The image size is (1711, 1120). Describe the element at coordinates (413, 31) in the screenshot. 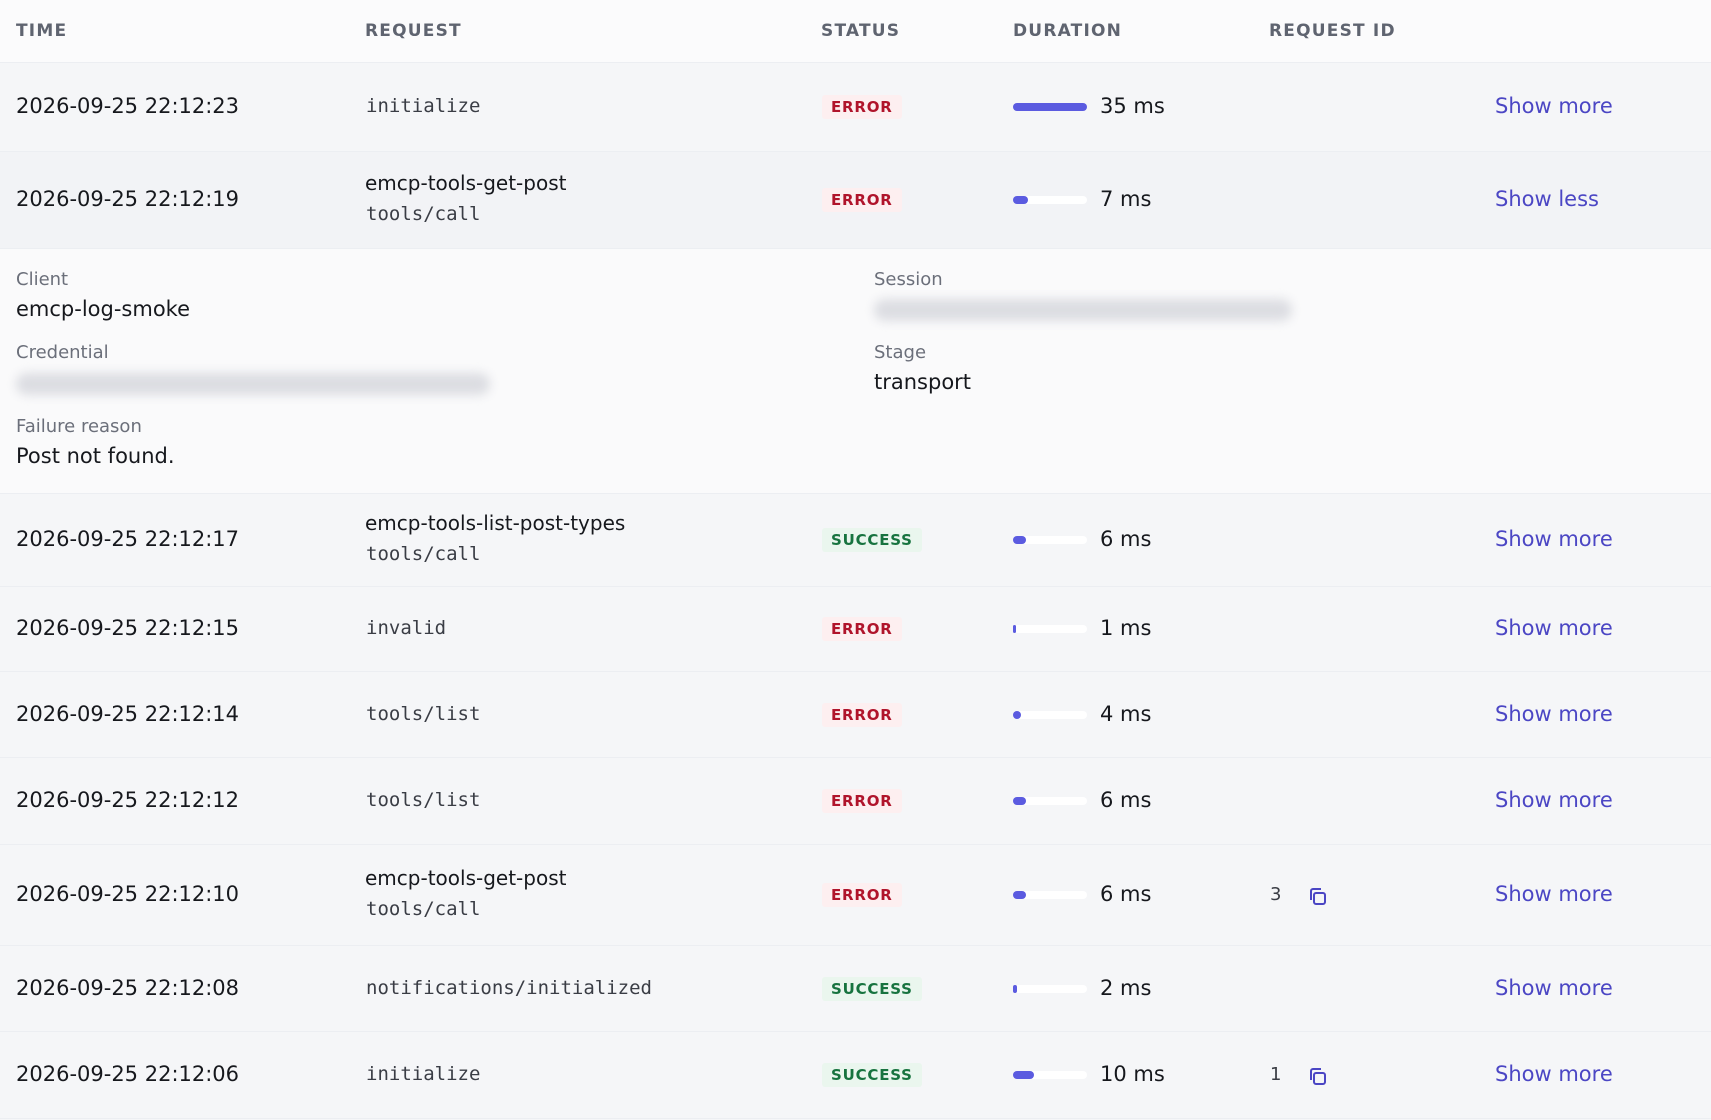

I see `column-header-request: REQUEST` at that location.